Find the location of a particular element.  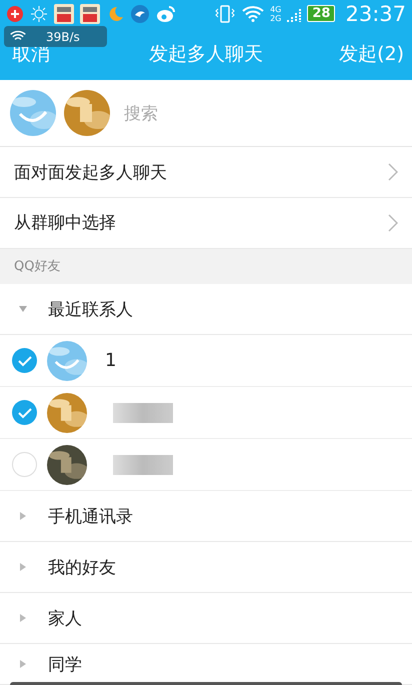

group-label: 同学 is located at coordinates (65, 664).